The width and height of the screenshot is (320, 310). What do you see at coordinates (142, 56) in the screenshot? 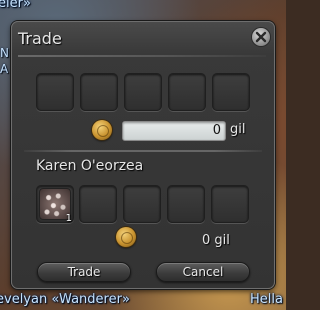
I see `title-divider` at bounding box center [142, 56].